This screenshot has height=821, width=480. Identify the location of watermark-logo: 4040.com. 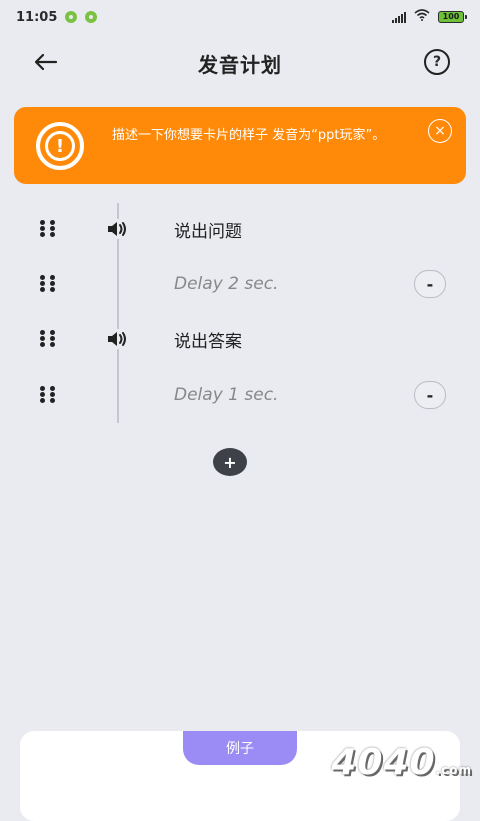
(401, 762).